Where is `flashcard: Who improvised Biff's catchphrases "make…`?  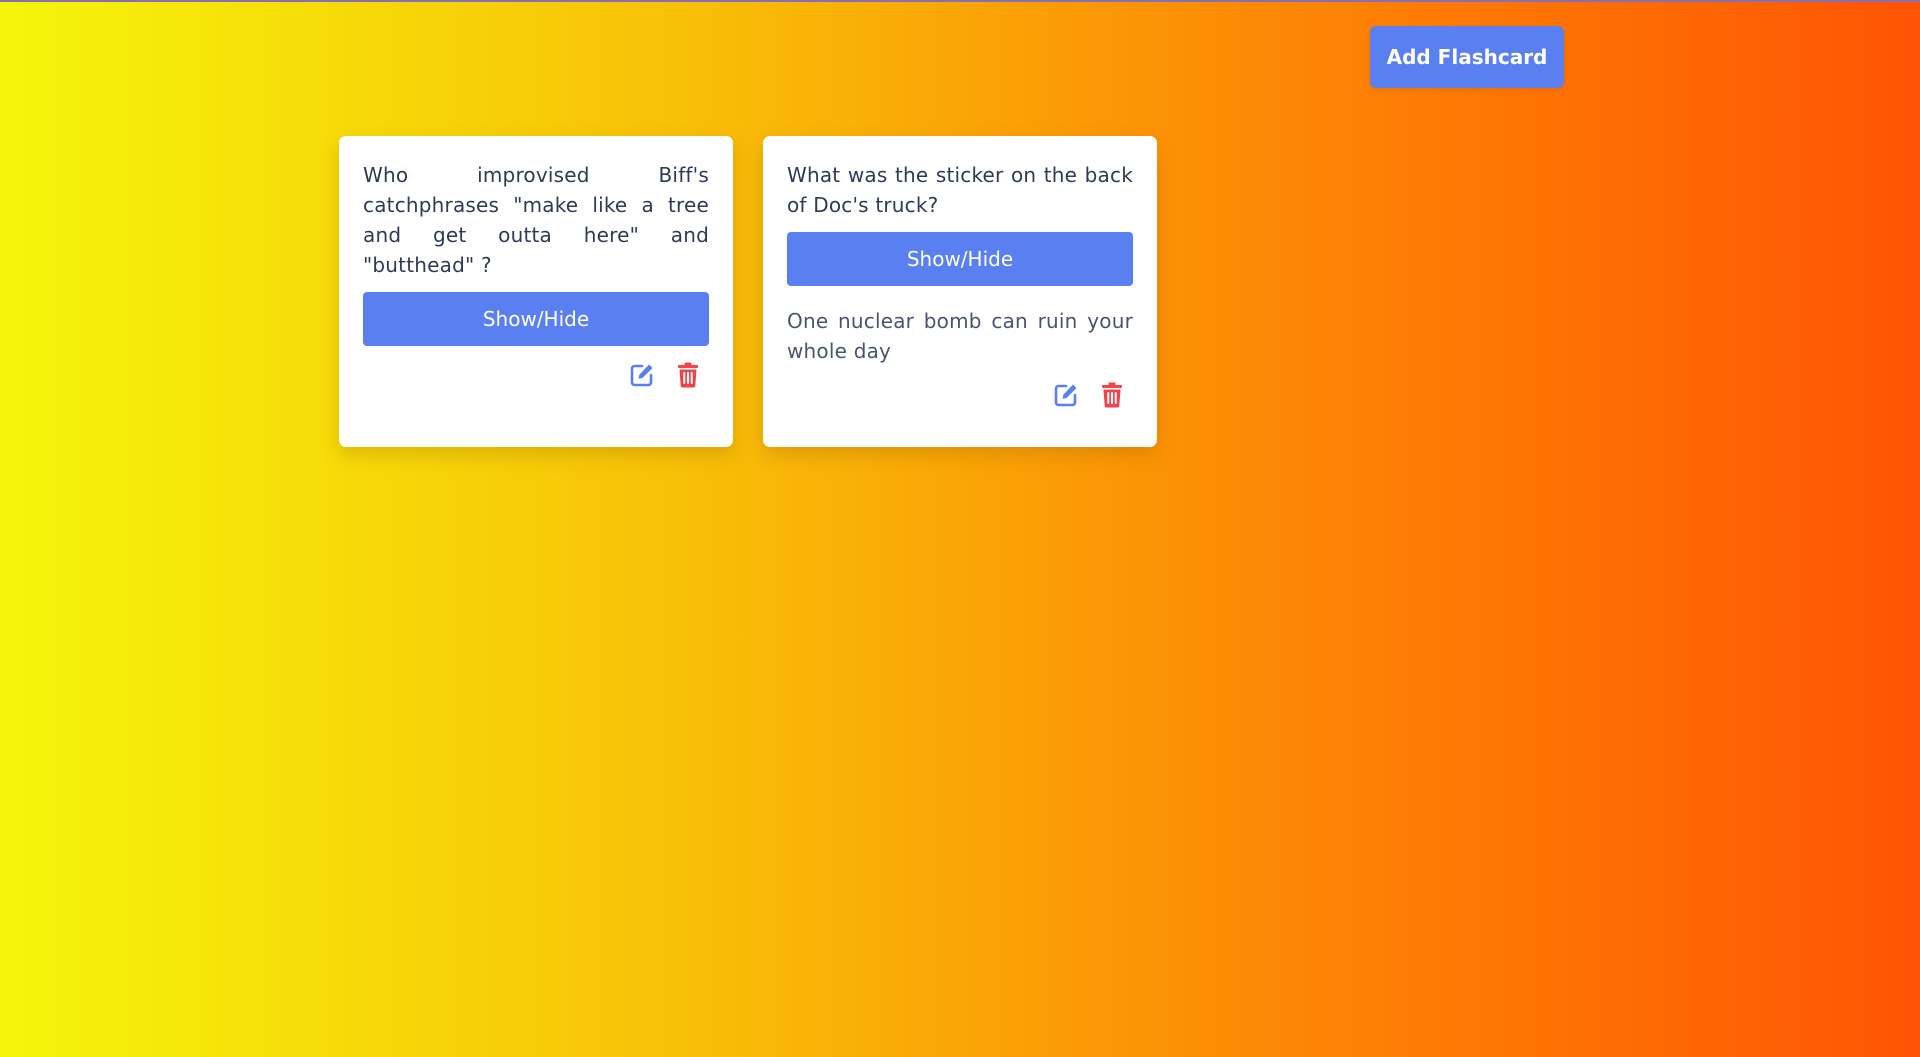
flashcard: Who improvised Biff's catchphrases "make… is located at coordinates (536, 291).